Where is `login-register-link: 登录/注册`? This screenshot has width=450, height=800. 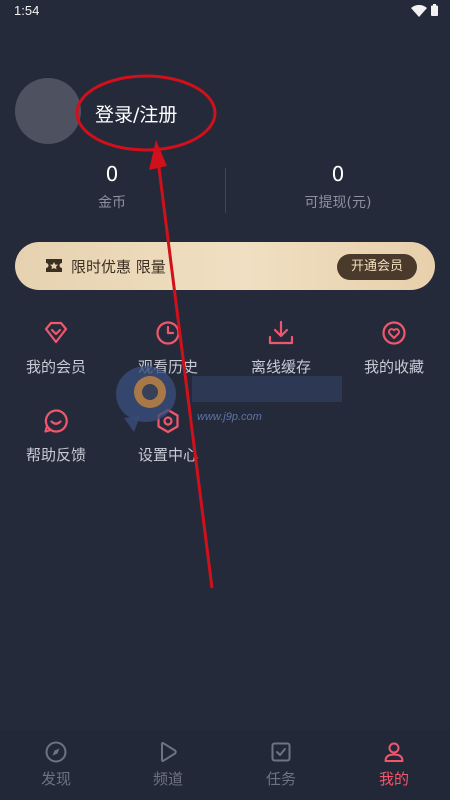
login-register-link: 登录/注册 is located at coordinates (136, 113).